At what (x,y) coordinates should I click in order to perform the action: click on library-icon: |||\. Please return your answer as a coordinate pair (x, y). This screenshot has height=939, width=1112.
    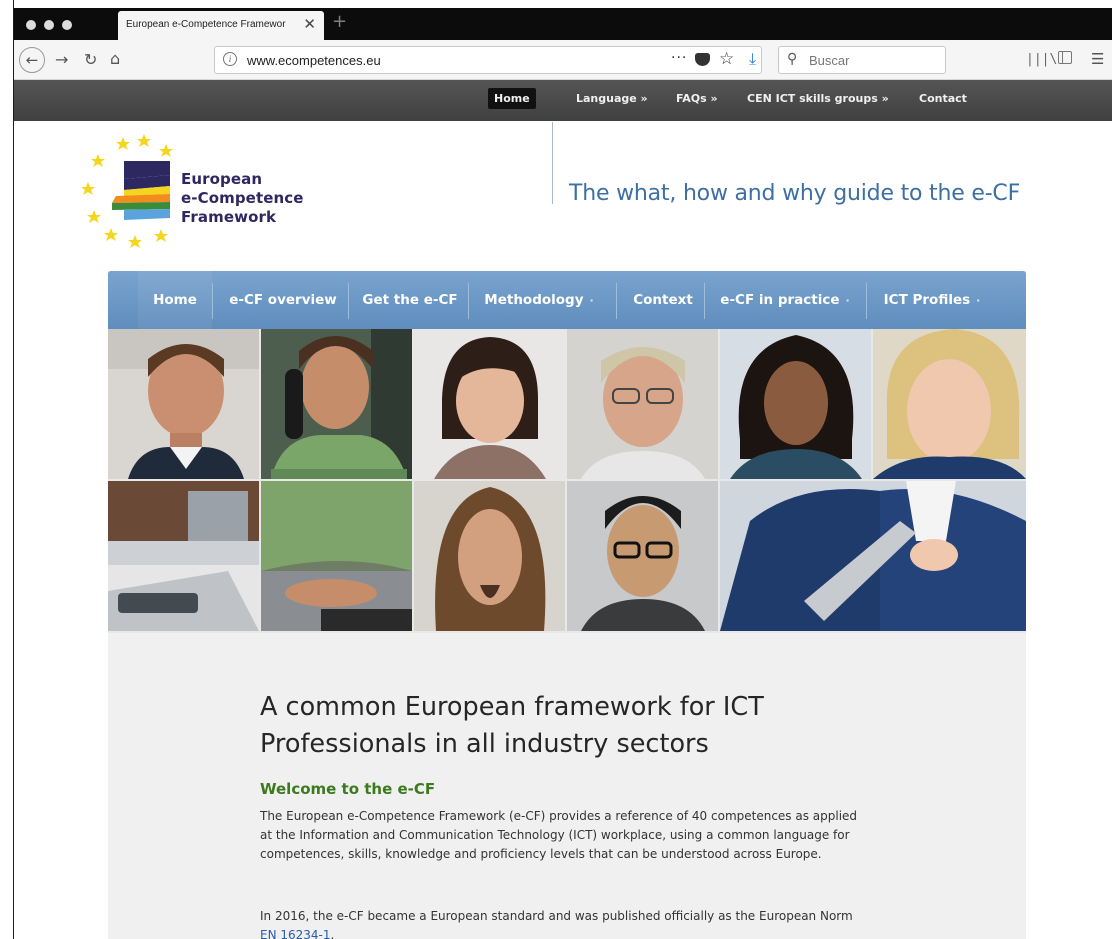
    Looking at the image, I should click on (1041, 60).